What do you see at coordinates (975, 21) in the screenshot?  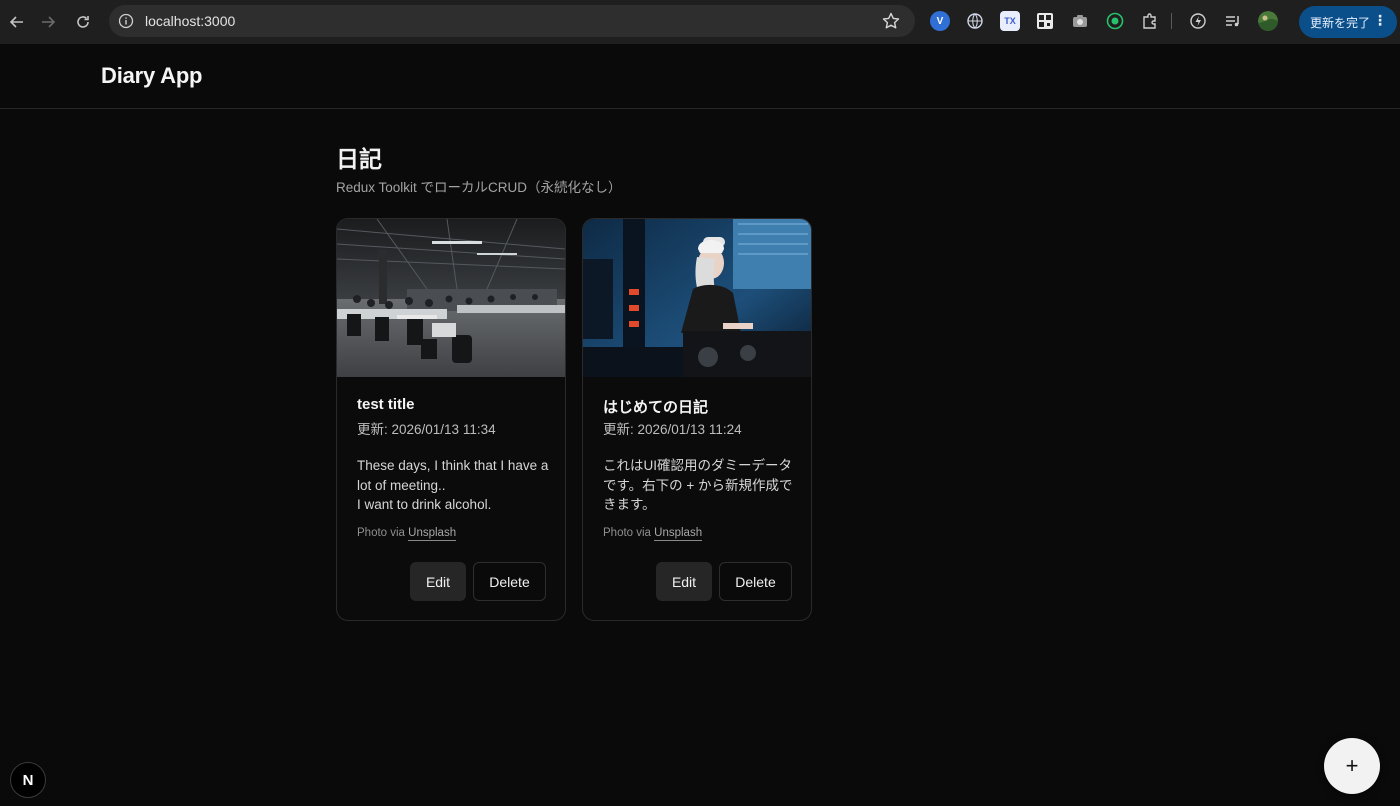 I see `translate-icon` at bounding box center [975, 21].